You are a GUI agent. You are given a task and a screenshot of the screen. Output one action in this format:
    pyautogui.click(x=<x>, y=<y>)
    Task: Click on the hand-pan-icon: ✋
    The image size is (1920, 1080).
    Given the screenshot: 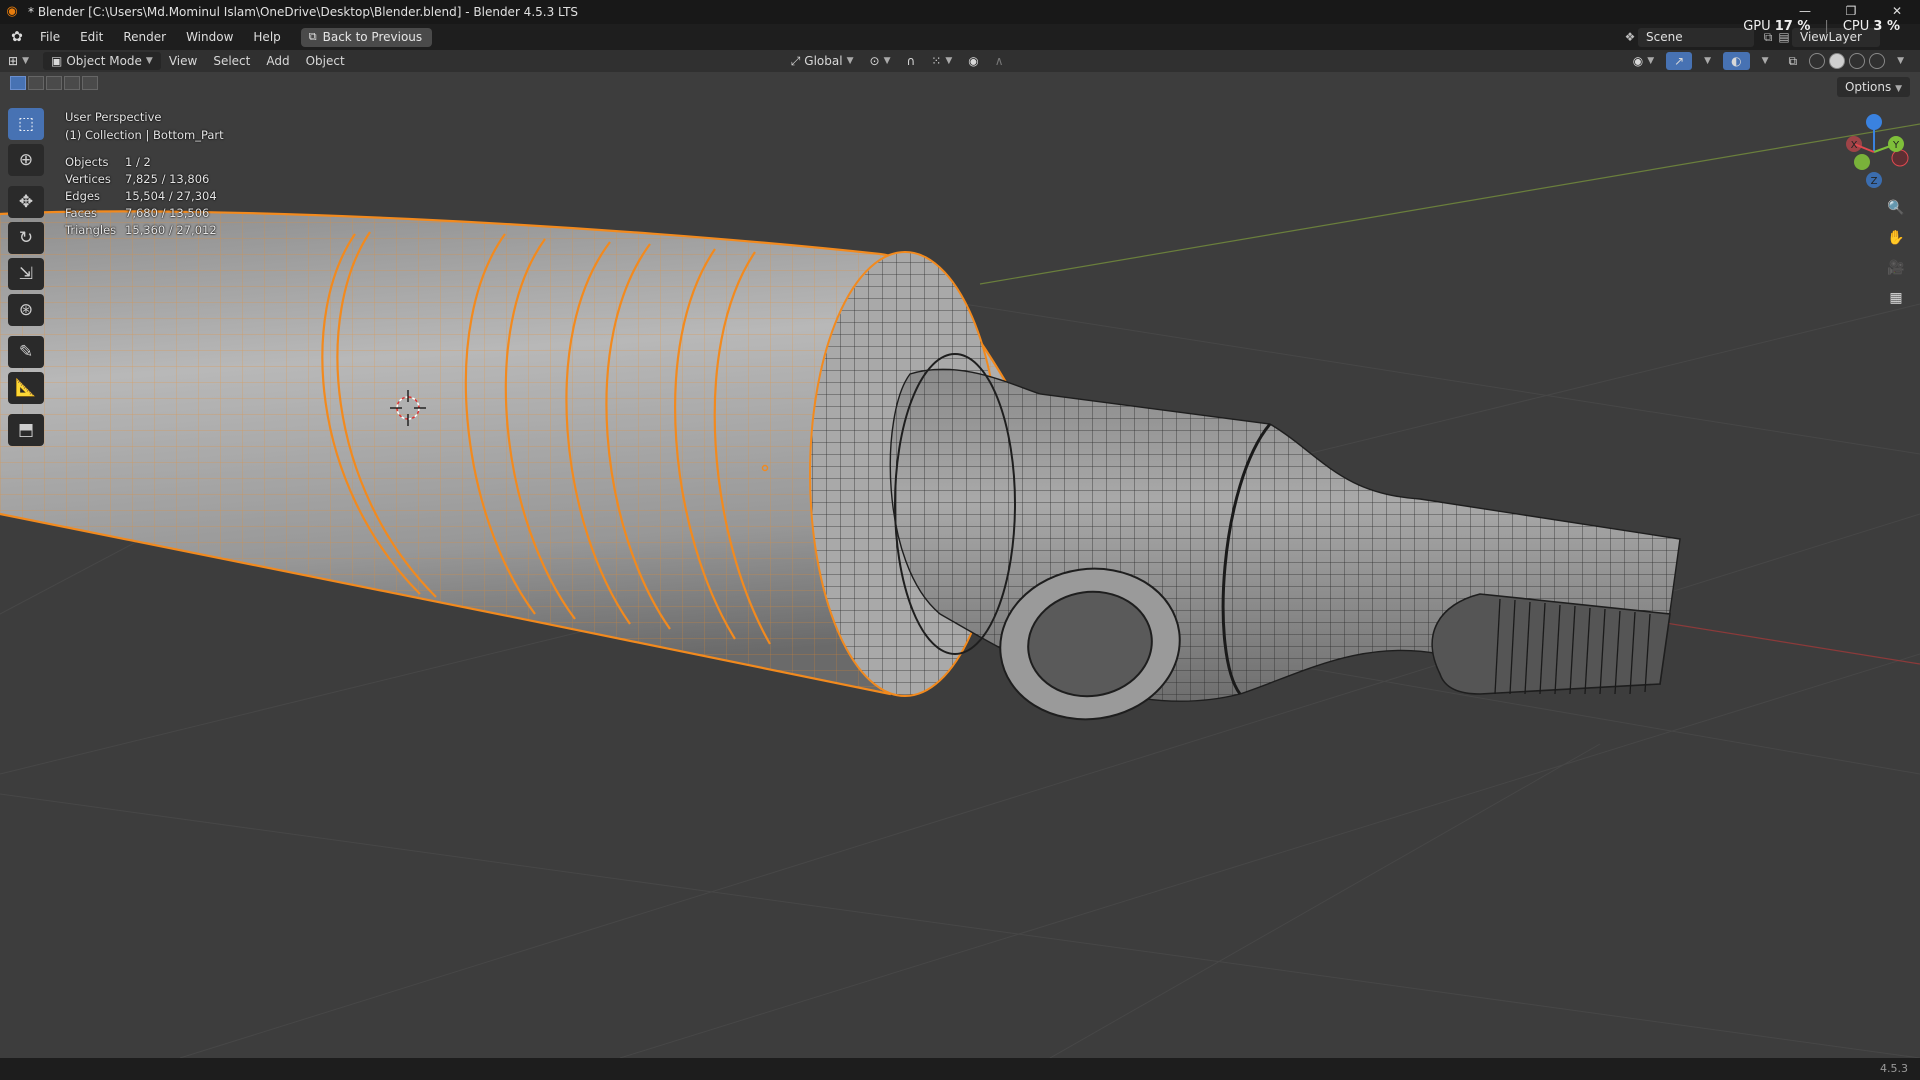 What is the action you would take?
    pyautogui.click(x=1896, y=238)
    